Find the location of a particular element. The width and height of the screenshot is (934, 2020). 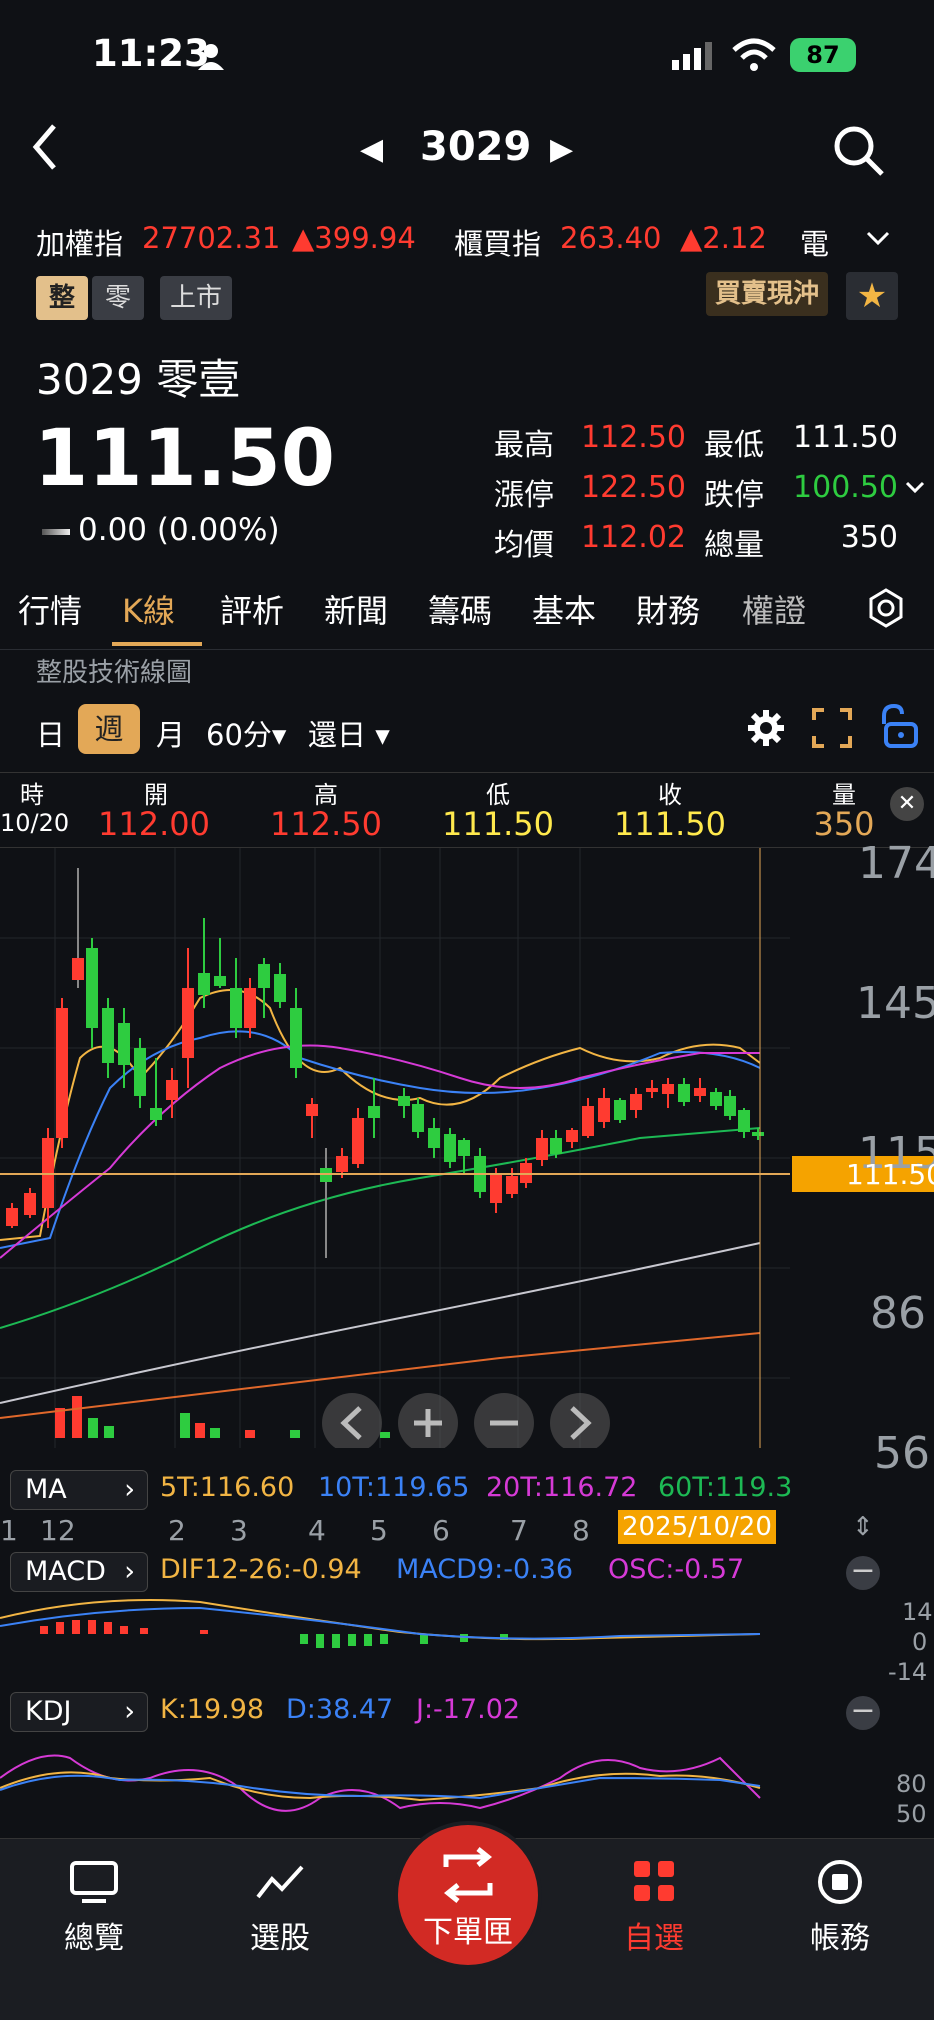

ohlc-high: 112.50 is located at coordinates (326, 824).